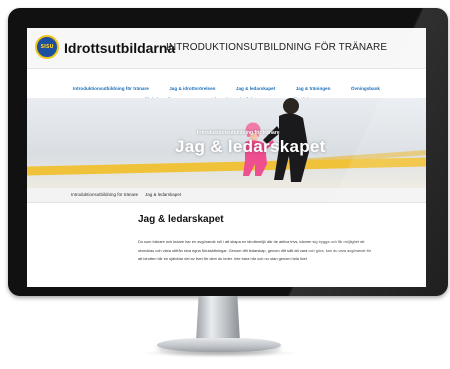  I want to click on brand-name: Idrottsutbildarna, so click(119, 48).